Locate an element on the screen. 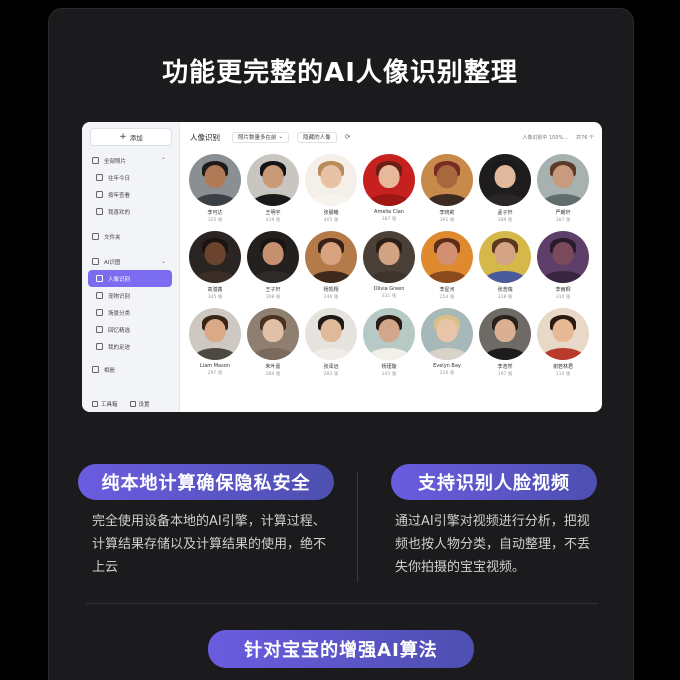 Image resolution: width=680 pixels, height=680 pixels. sidebar-item-footprints: 我的足迹 is located at coordinates (131, 346).